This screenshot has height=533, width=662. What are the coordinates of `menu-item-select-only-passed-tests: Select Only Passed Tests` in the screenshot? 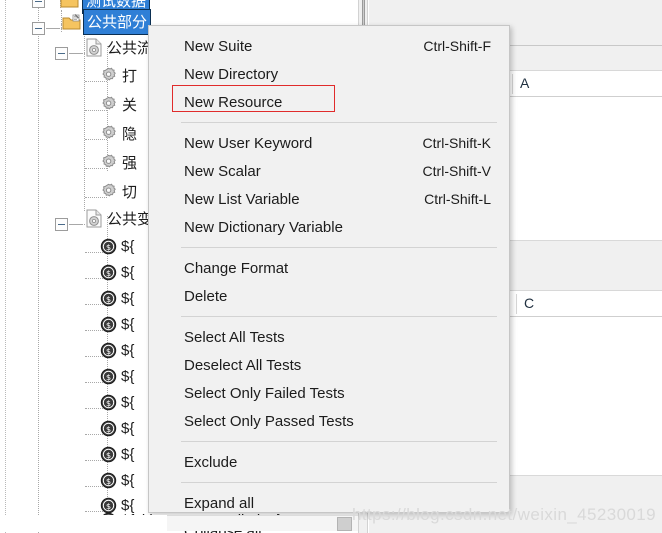 It's located at (329, 421).